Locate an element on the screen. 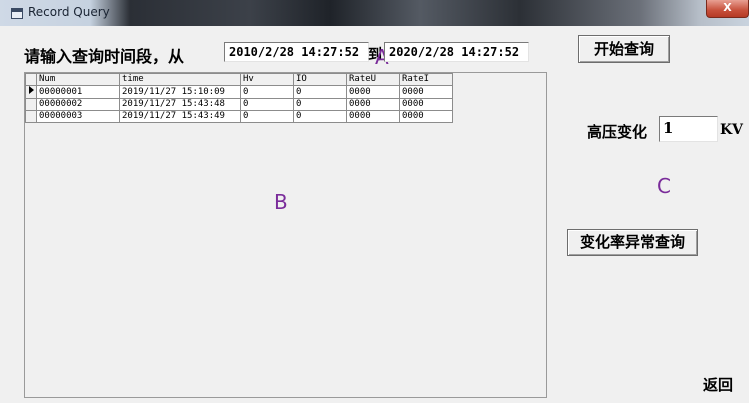 The image size is (749, 403). start-query-button: 开始查询 is located at coordinates (624, 49).